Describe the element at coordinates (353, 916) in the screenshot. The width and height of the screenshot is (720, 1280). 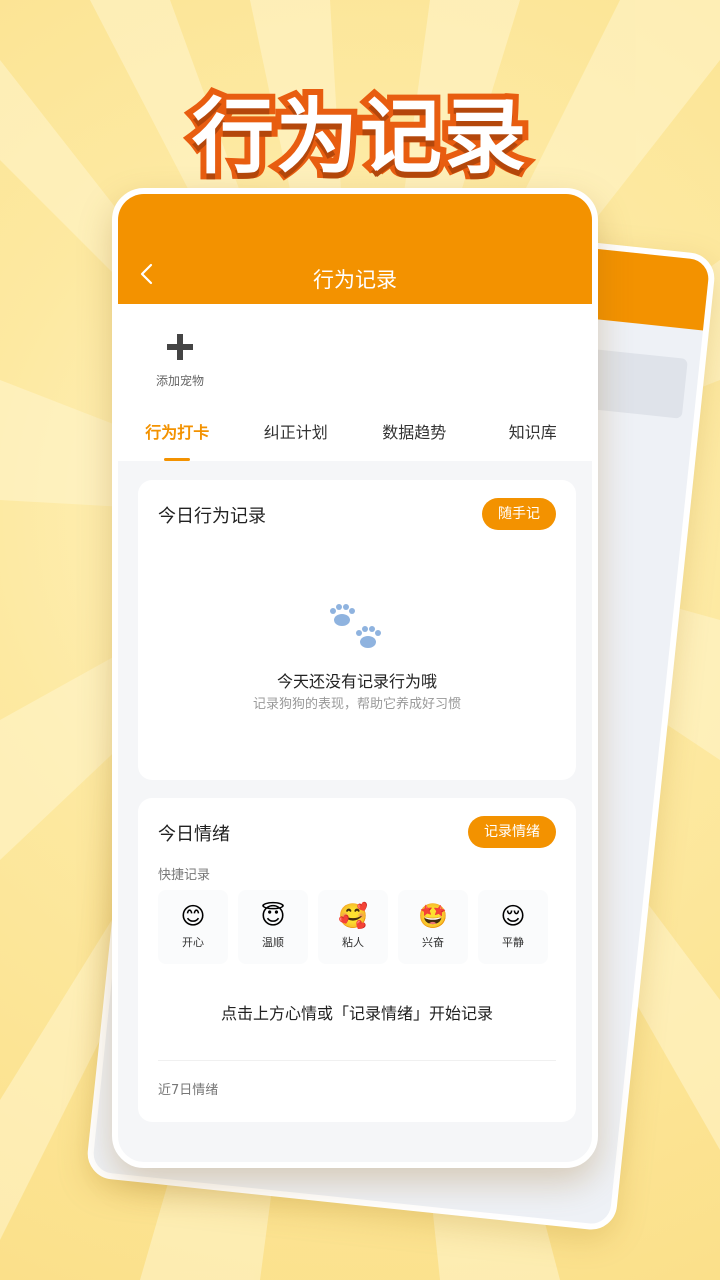
I see `hearts-emoji-icon: 🥰` at that location.